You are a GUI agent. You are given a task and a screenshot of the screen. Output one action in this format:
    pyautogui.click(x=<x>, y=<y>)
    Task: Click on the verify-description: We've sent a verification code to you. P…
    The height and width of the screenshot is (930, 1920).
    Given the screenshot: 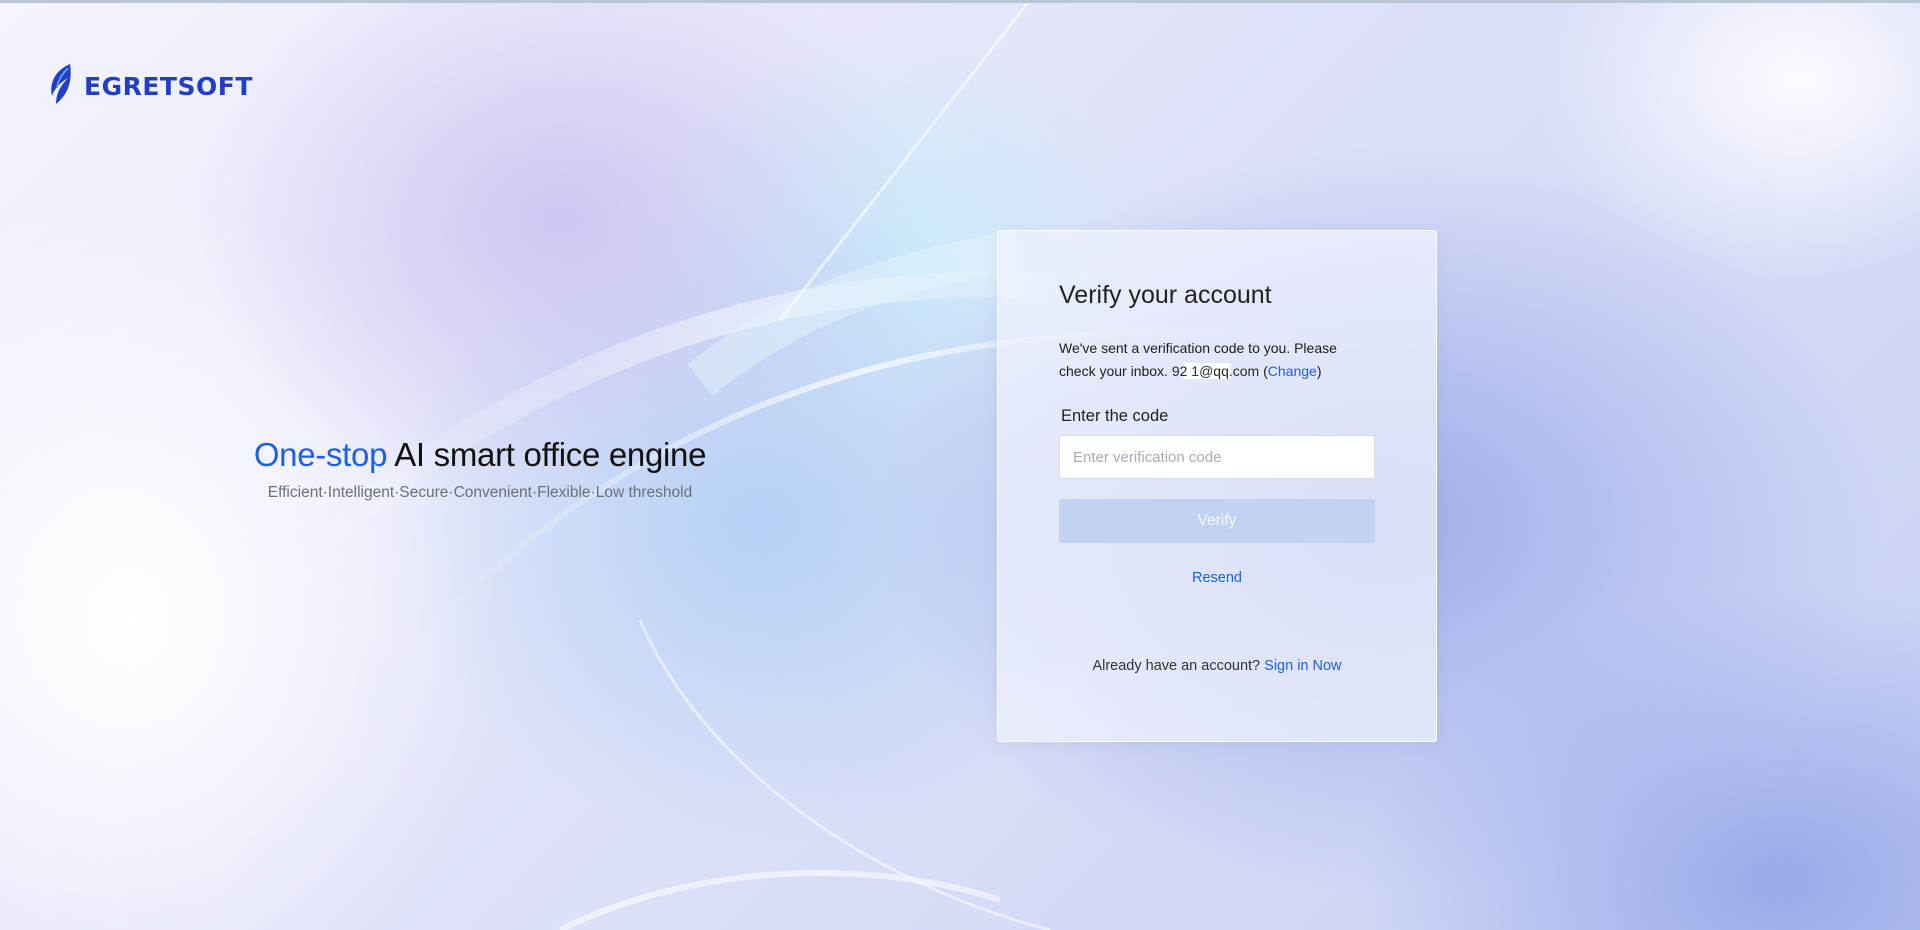 What is the action you would take?
    pyautogui.click(x=1217, y=360)
    